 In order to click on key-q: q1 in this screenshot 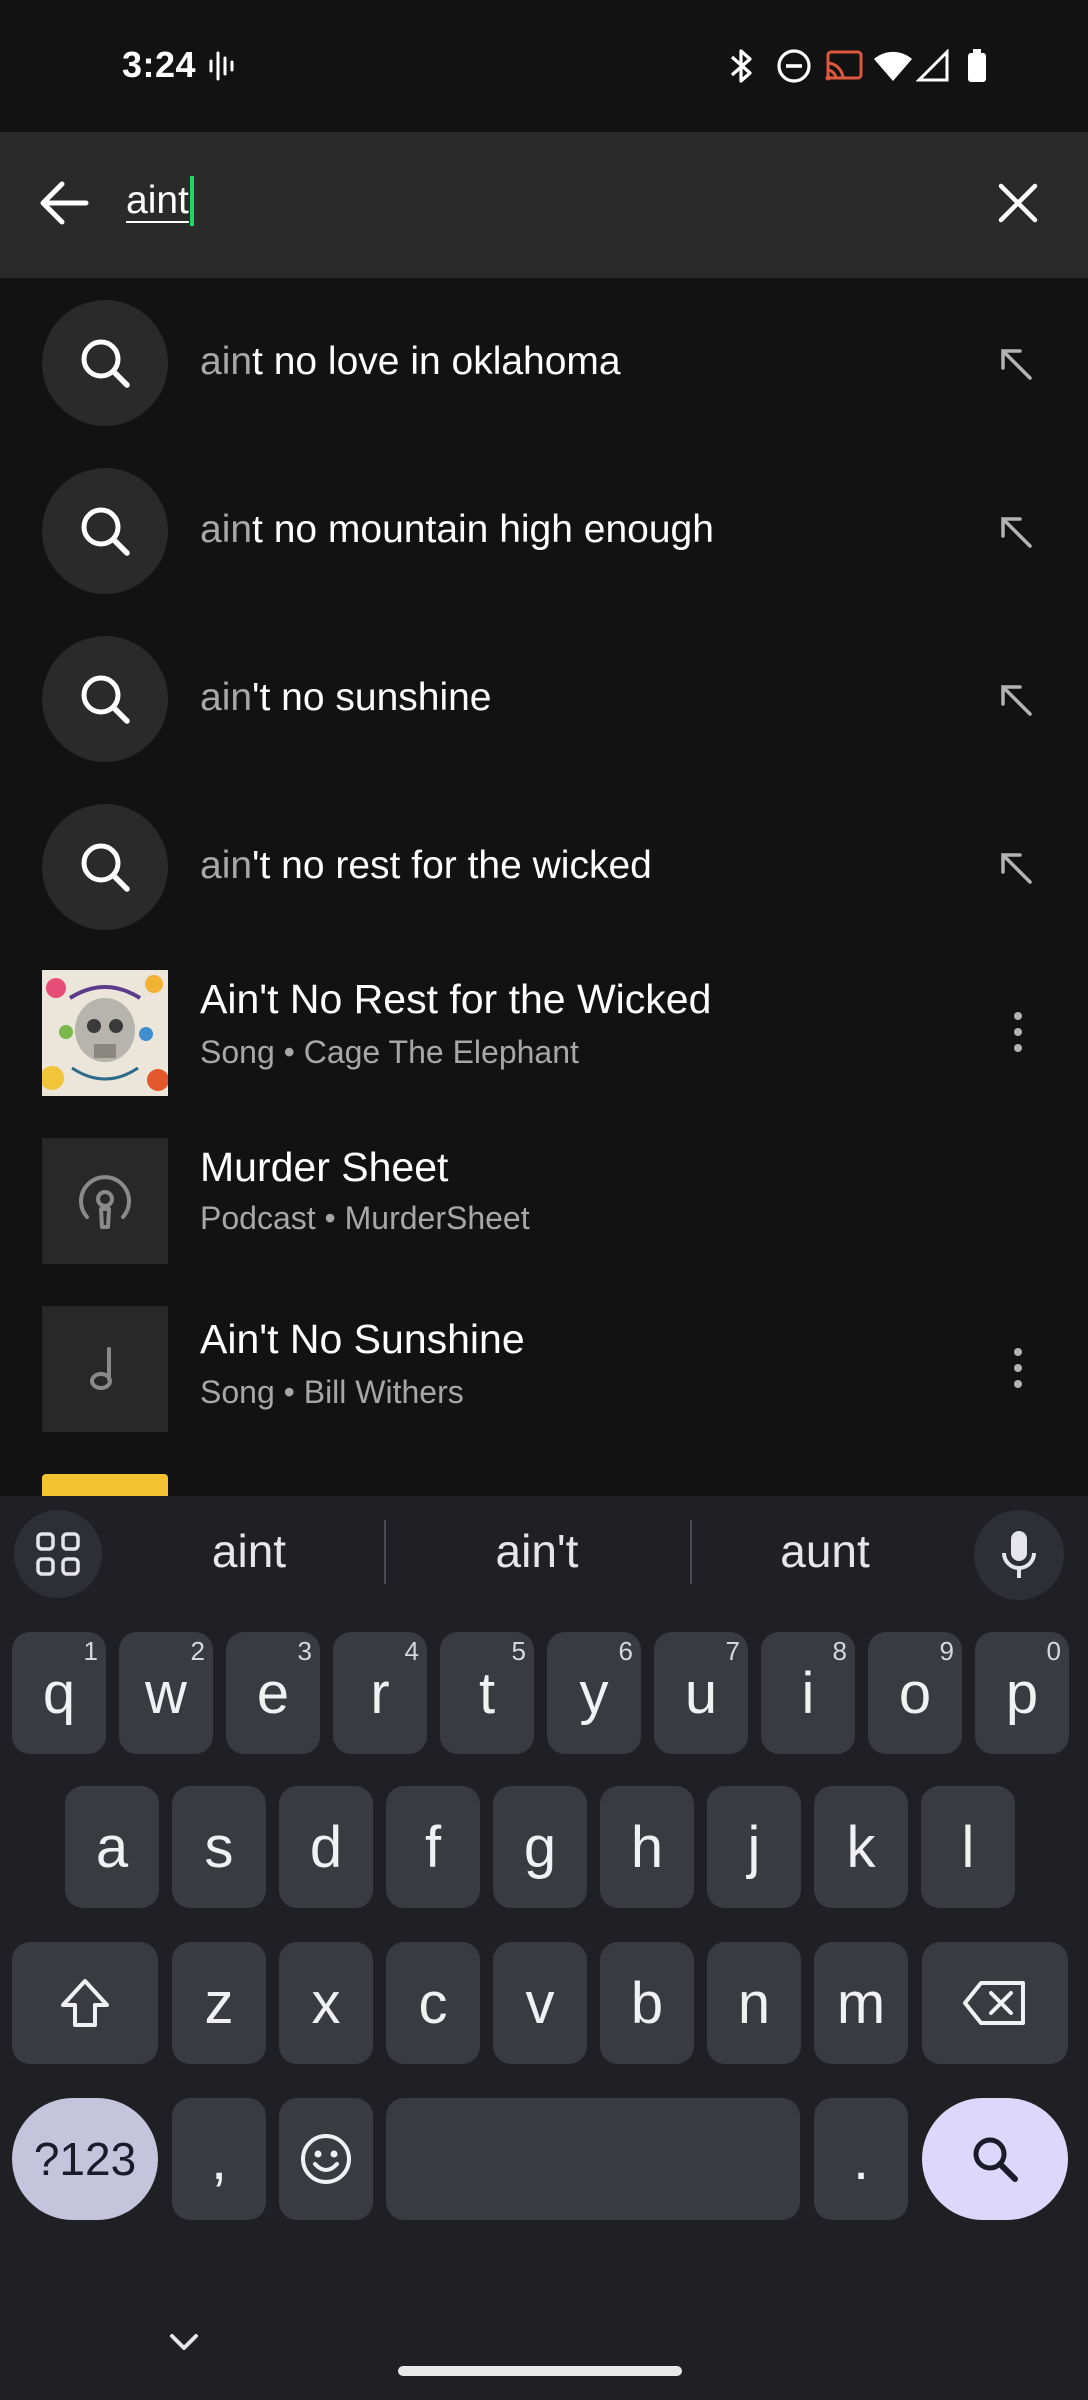, I will do `click(59, 1693)`.